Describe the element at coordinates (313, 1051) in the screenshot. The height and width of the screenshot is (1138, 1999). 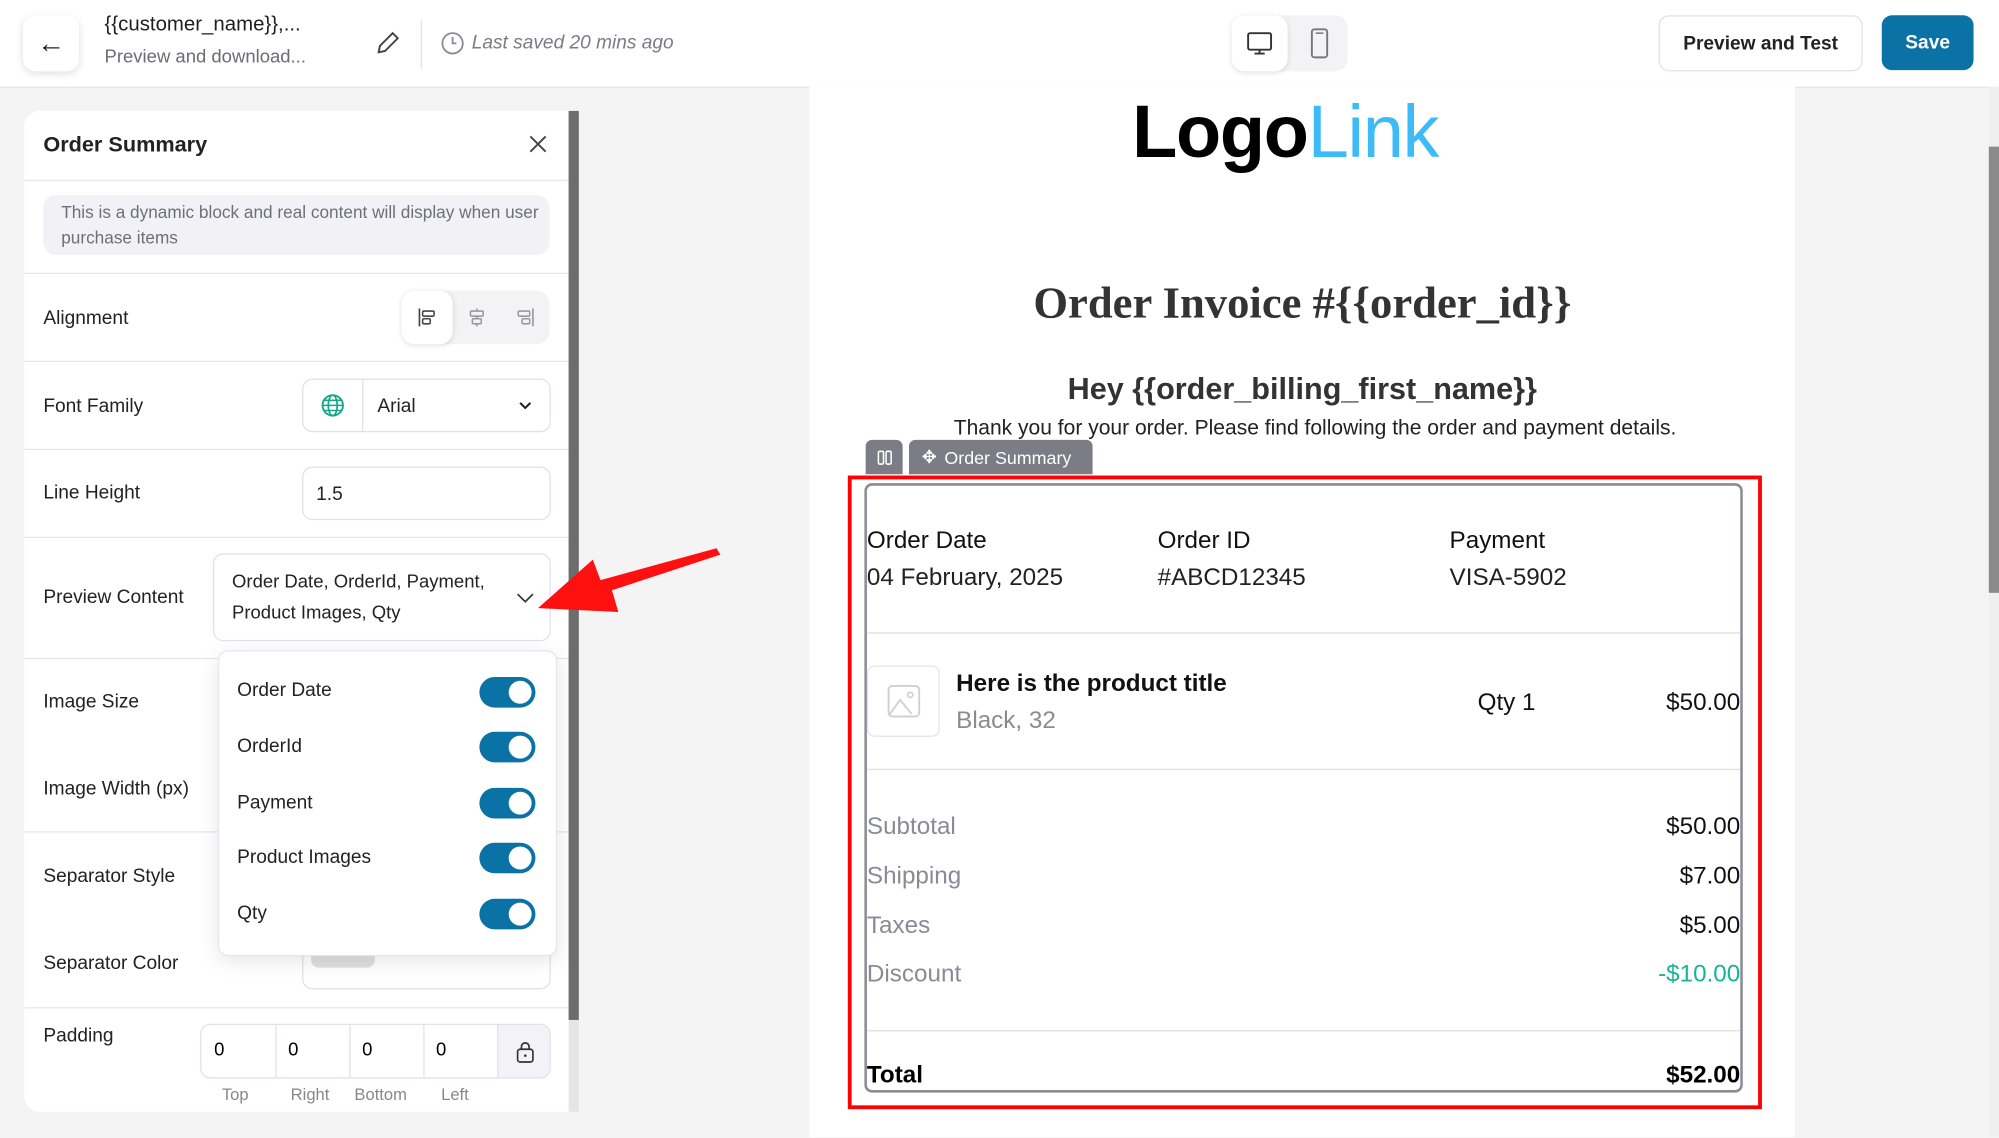
I see `padding-right-input: 0` at that location.